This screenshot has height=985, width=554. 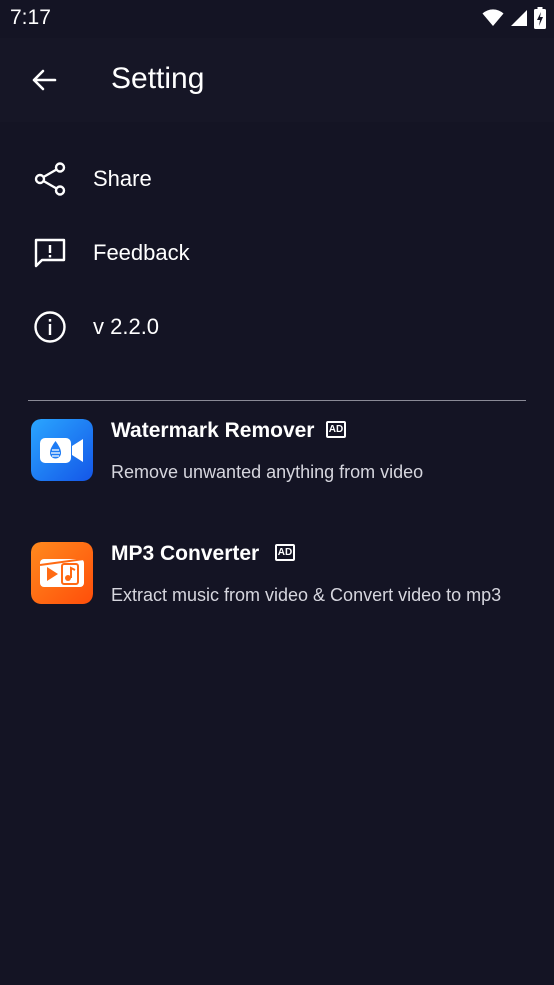 I want to click on menu-item-feedback: Feedback, so click(x=277, y=253).